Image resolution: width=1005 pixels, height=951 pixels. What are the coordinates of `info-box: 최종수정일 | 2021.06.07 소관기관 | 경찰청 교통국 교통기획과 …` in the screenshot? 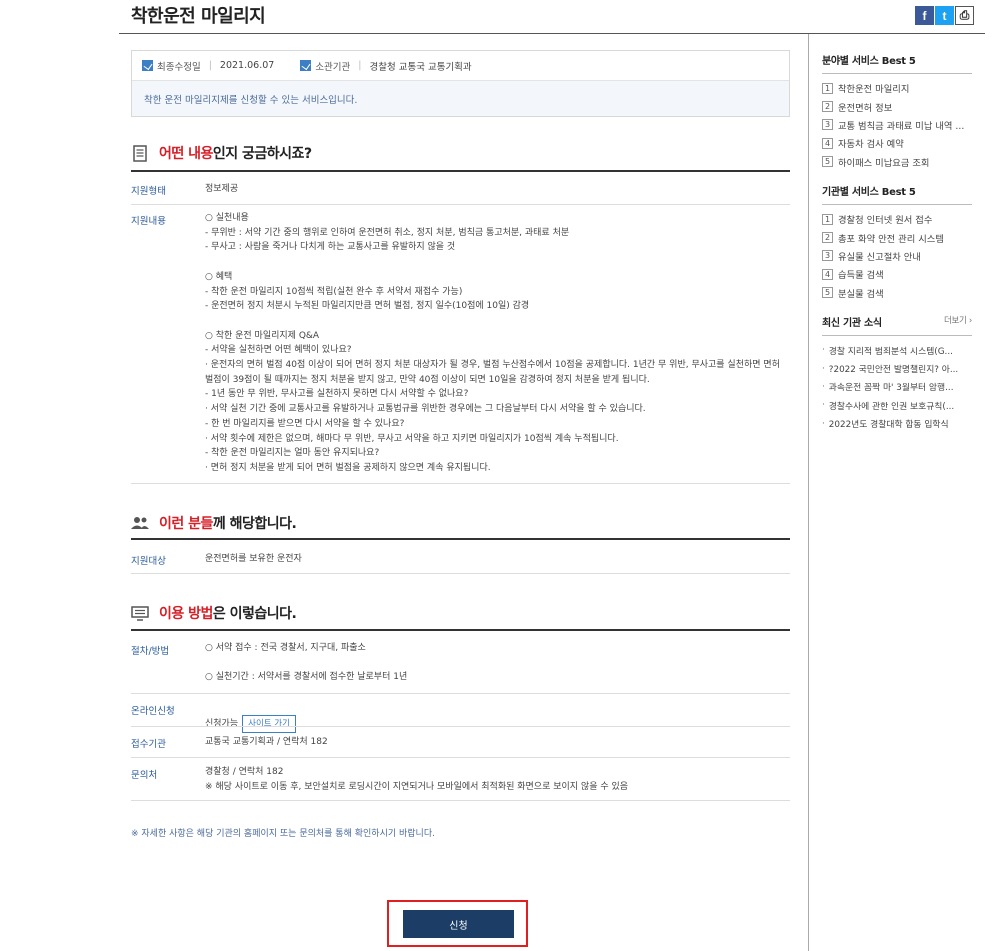 It's located at (460, 83).